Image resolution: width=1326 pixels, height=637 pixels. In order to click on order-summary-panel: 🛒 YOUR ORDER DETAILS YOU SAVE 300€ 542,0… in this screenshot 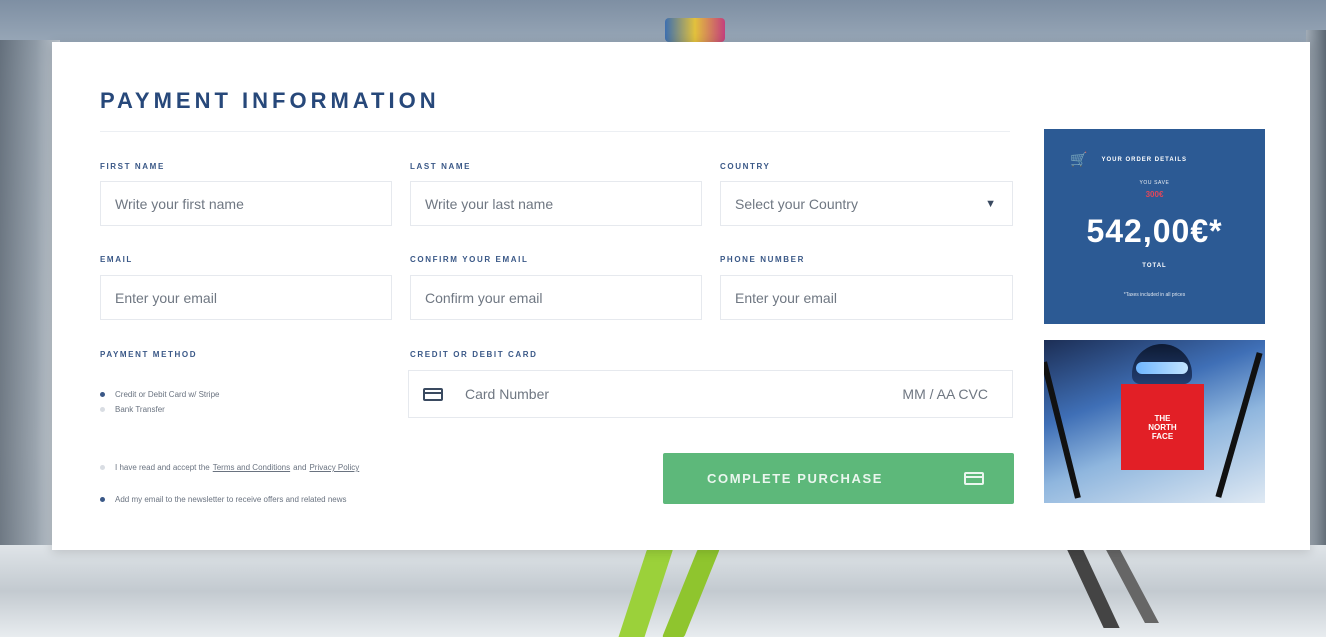, I will do `click(1154, 226)`.